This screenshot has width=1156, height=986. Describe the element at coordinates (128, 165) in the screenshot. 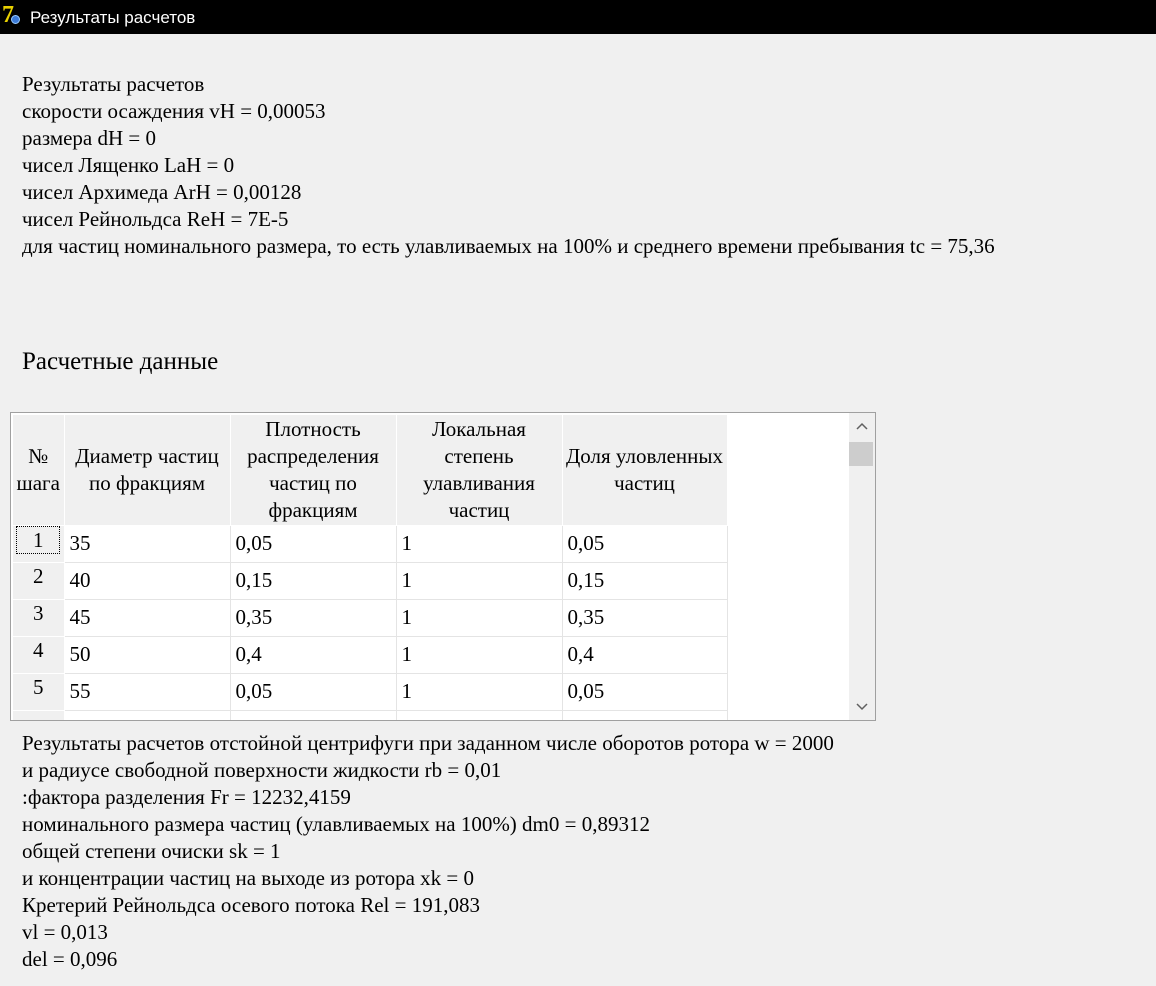

I see `summary-line: чисел Лященко LaH = 0` at that location.